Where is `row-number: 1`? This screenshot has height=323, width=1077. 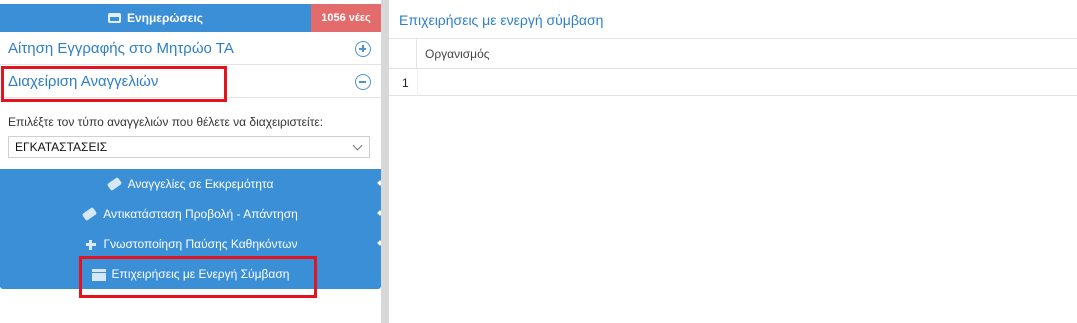
row-number: 1 is located at coordinates (405, 83).